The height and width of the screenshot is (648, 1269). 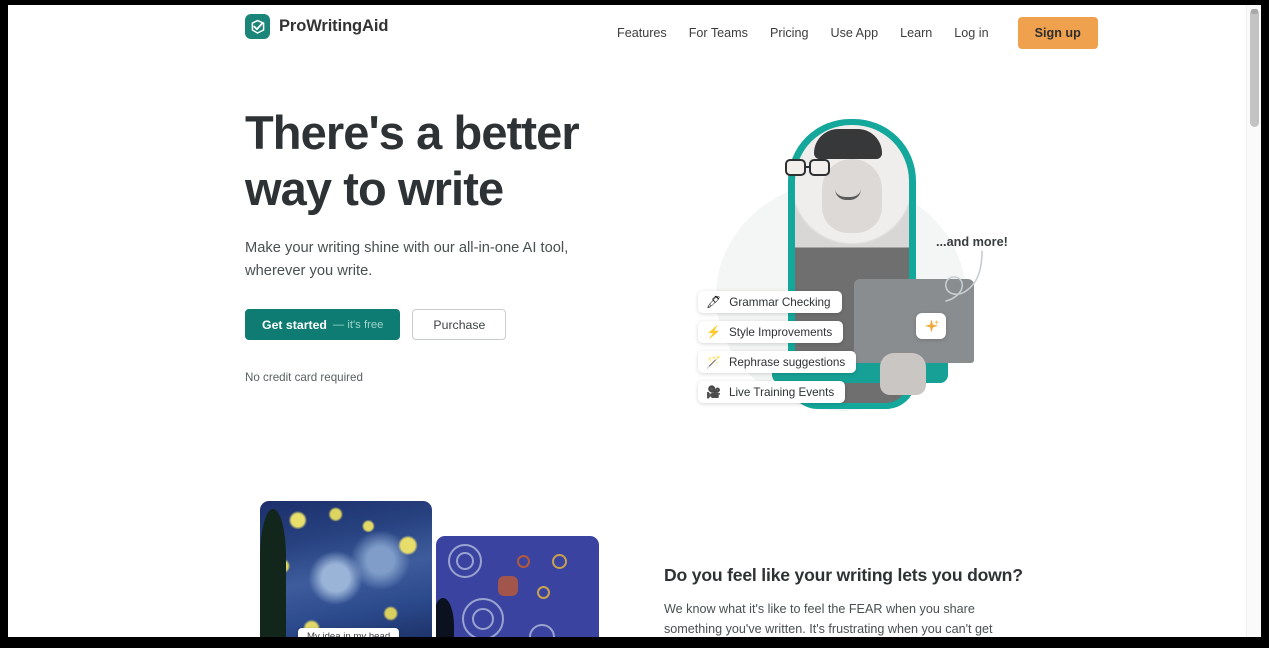 I want to click on get-started-note: — it's free, so click(x=358, y=324).